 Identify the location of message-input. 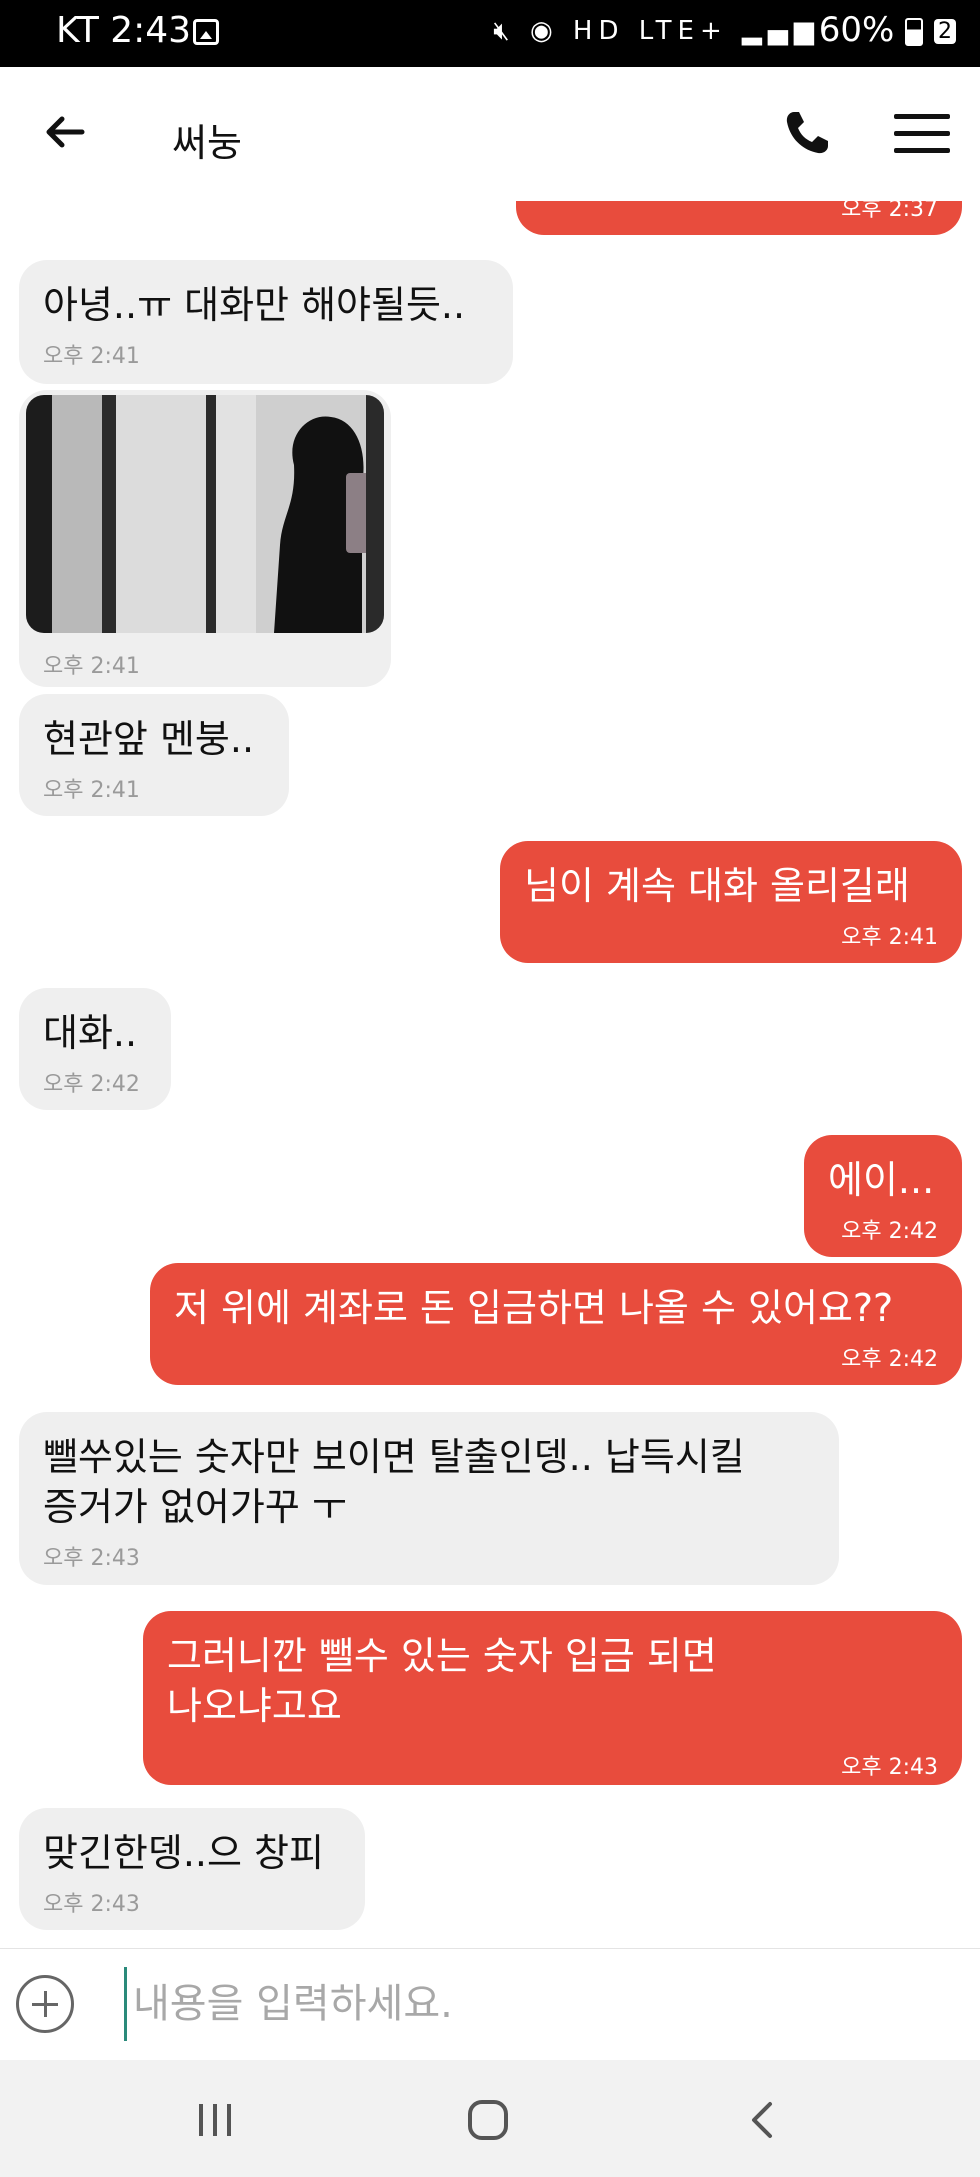
(539, 2004).